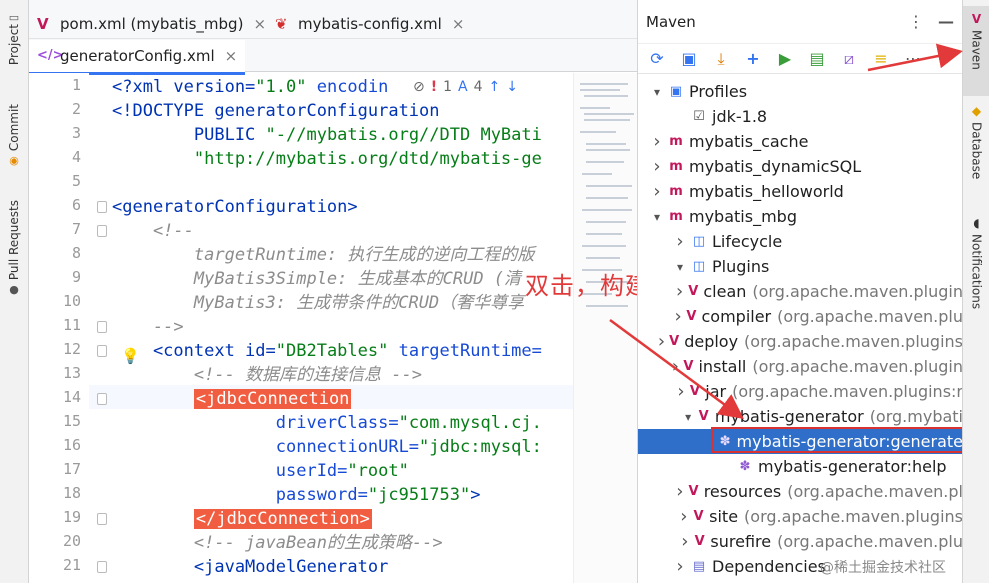  I want to click on tab-mybatis-config: ❦ mybatis-config.xml ×, so click(369, 23).